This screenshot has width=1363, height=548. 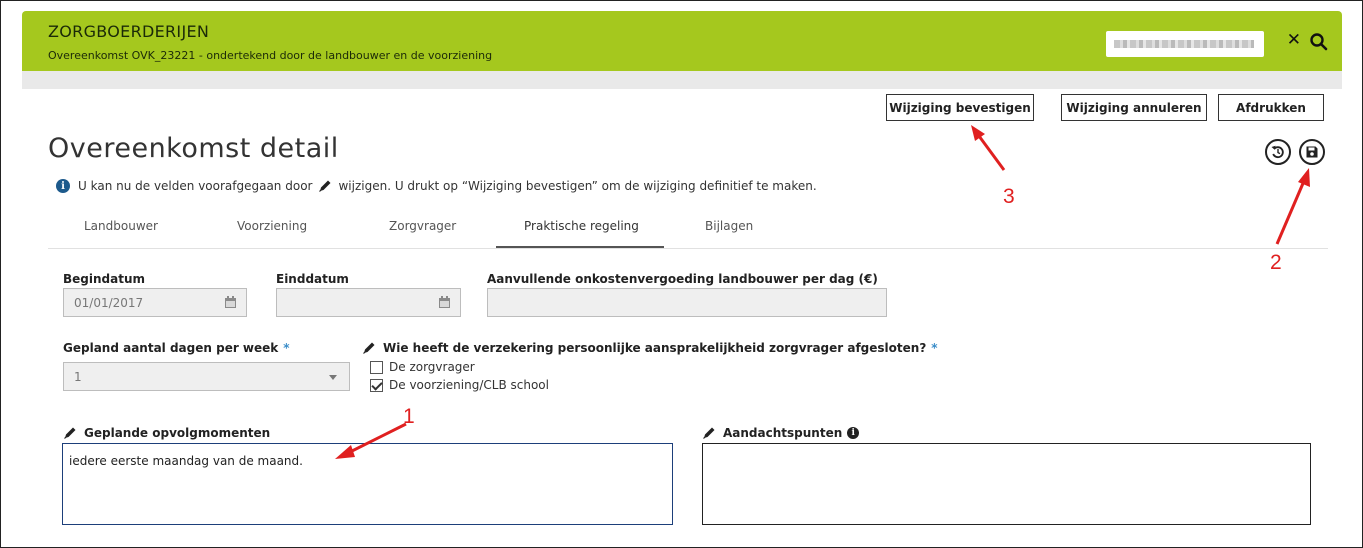 What do you see at coordinates (171, 348) in the screenshot?
I see `dagen-label-text: Gepland aantal dagen per week` at bounding box center [171, 348].